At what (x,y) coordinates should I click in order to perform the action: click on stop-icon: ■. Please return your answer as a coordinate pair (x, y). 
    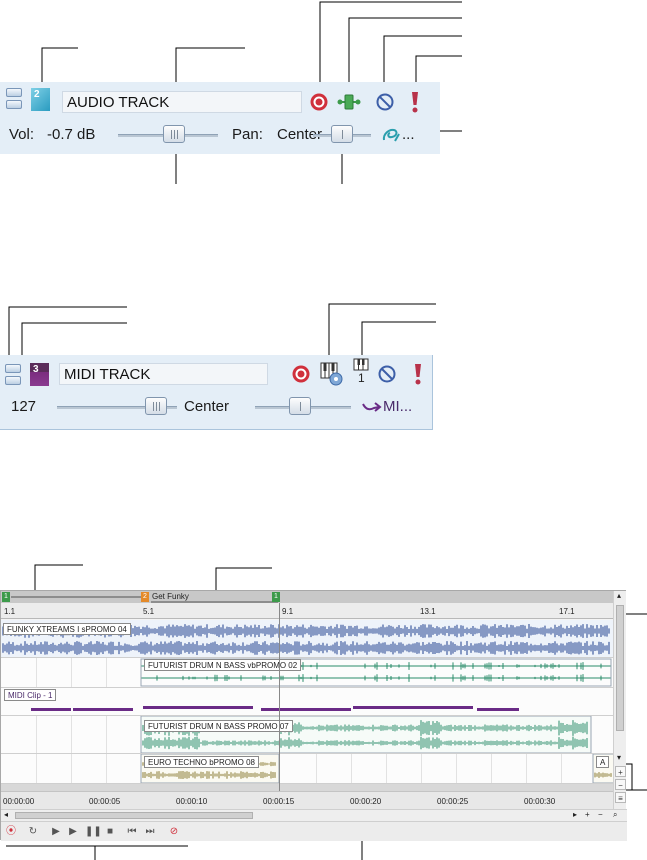
    Looking at the image, I should click on (110, 831).